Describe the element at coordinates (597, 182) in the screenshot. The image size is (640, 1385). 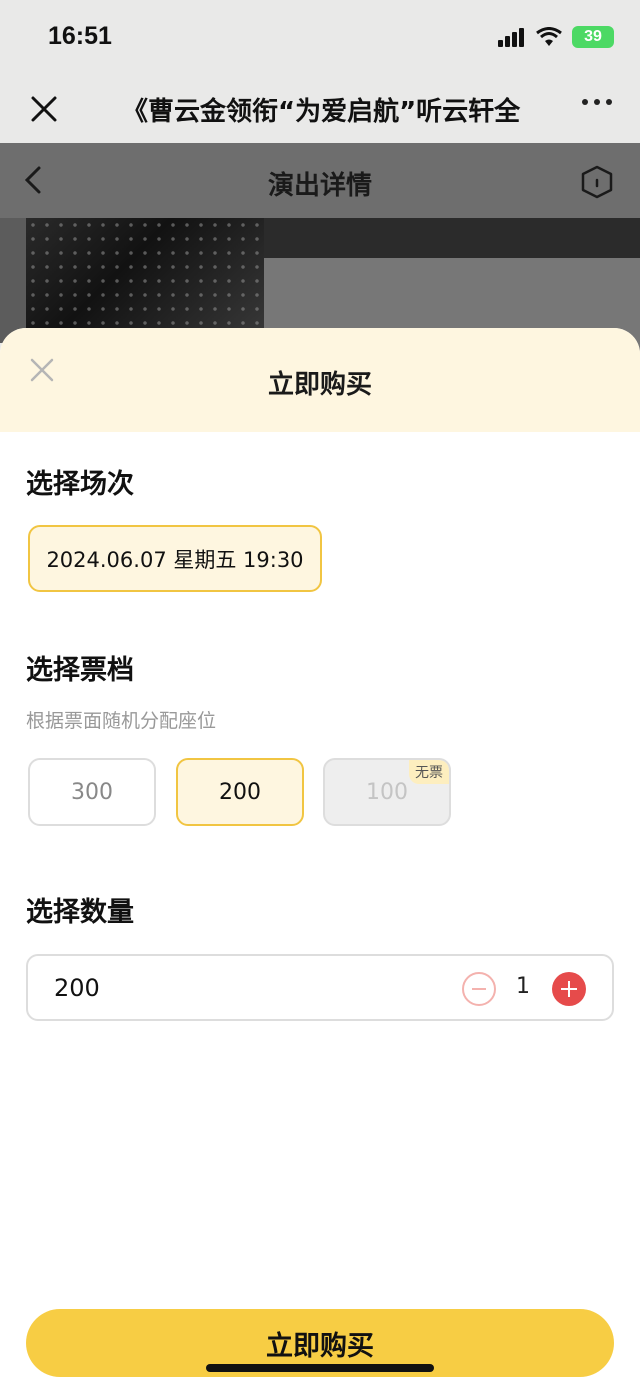
I see `home-icon` at that location.